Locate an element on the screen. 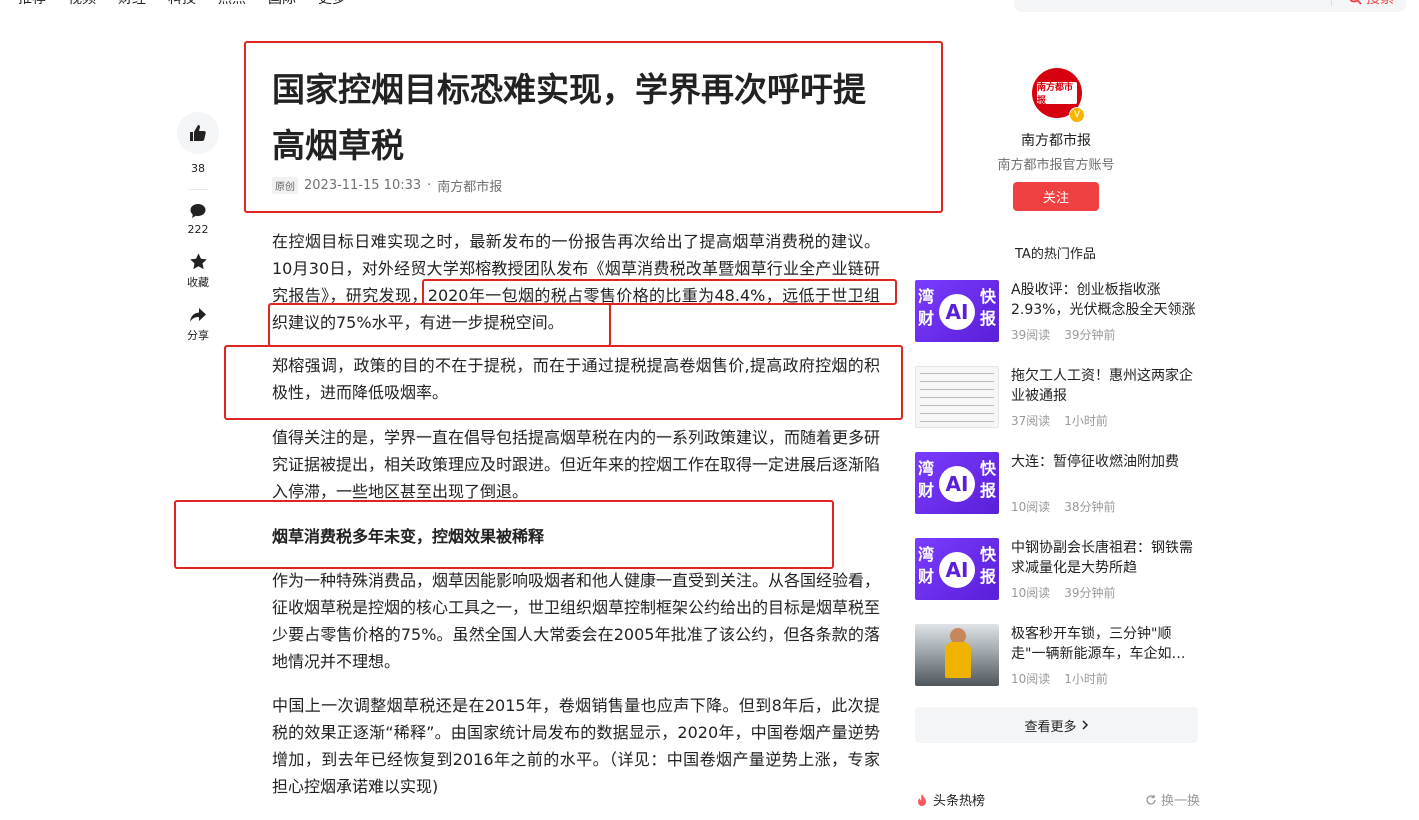 Image resolution: width=1419 pixels, height=820 pixels. refresh-label: 换一换 is located at coordinates (1180, 801).